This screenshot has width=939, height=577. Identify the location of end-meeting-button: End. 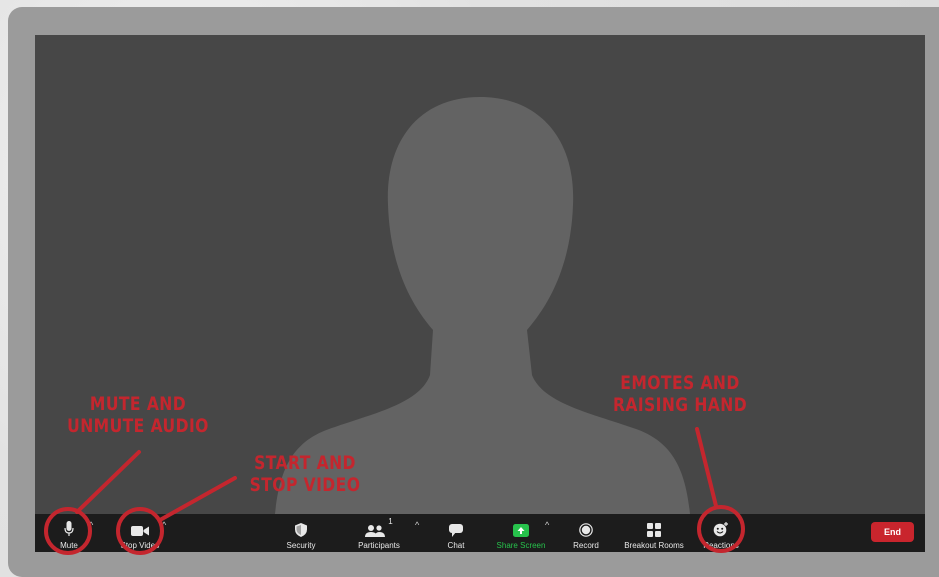
(892, 532).